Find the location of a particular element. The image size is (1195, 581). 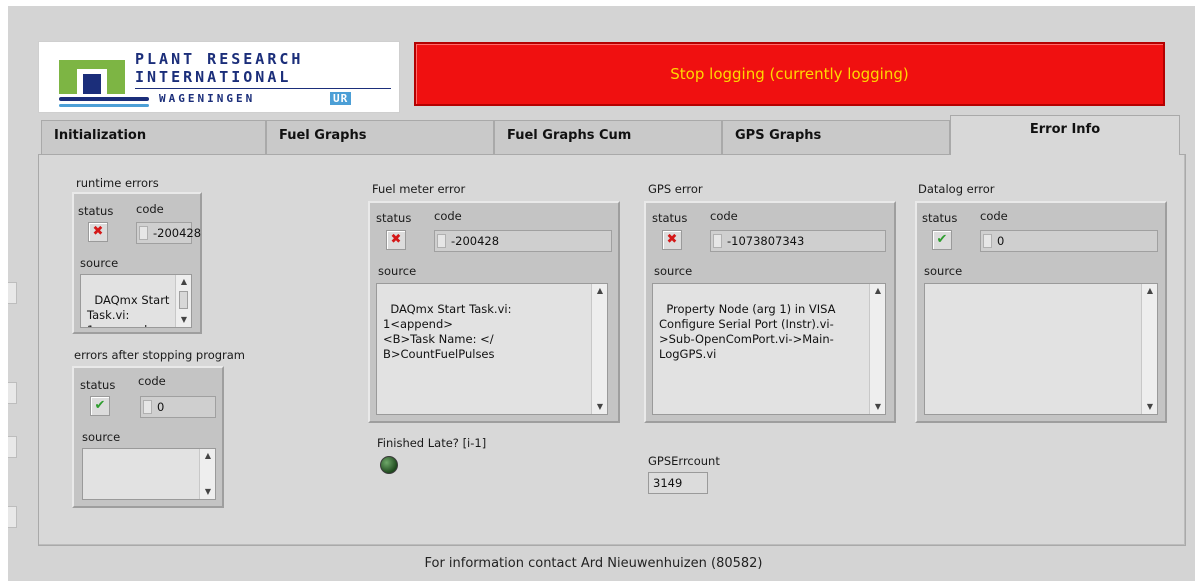

tab-fuel-graphs-cum: Fuel Graphs Cum is located at coordinates (608, 137).